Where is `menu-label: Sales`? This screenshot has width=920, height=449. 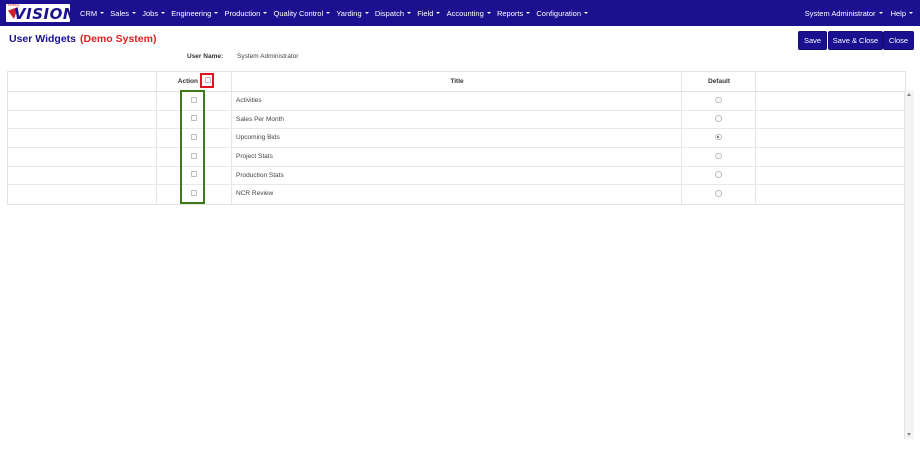
menu-label: Sales is located at coordinates (120, 13).